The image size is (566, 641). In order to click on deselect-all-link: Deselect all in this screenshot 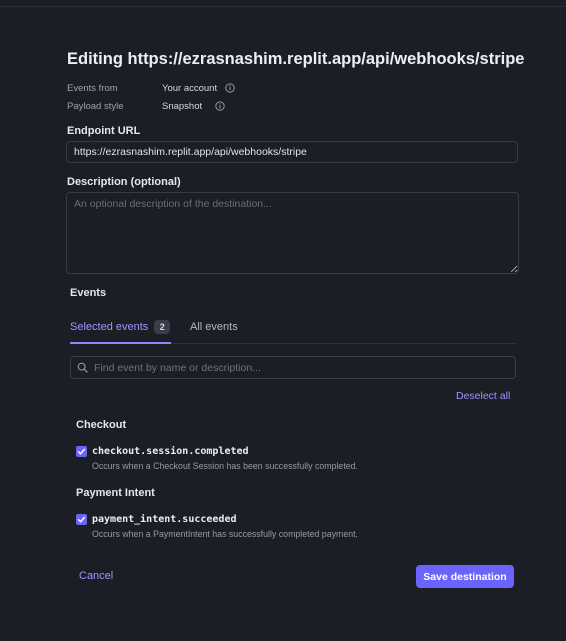, I will do `click(483, 396)`.